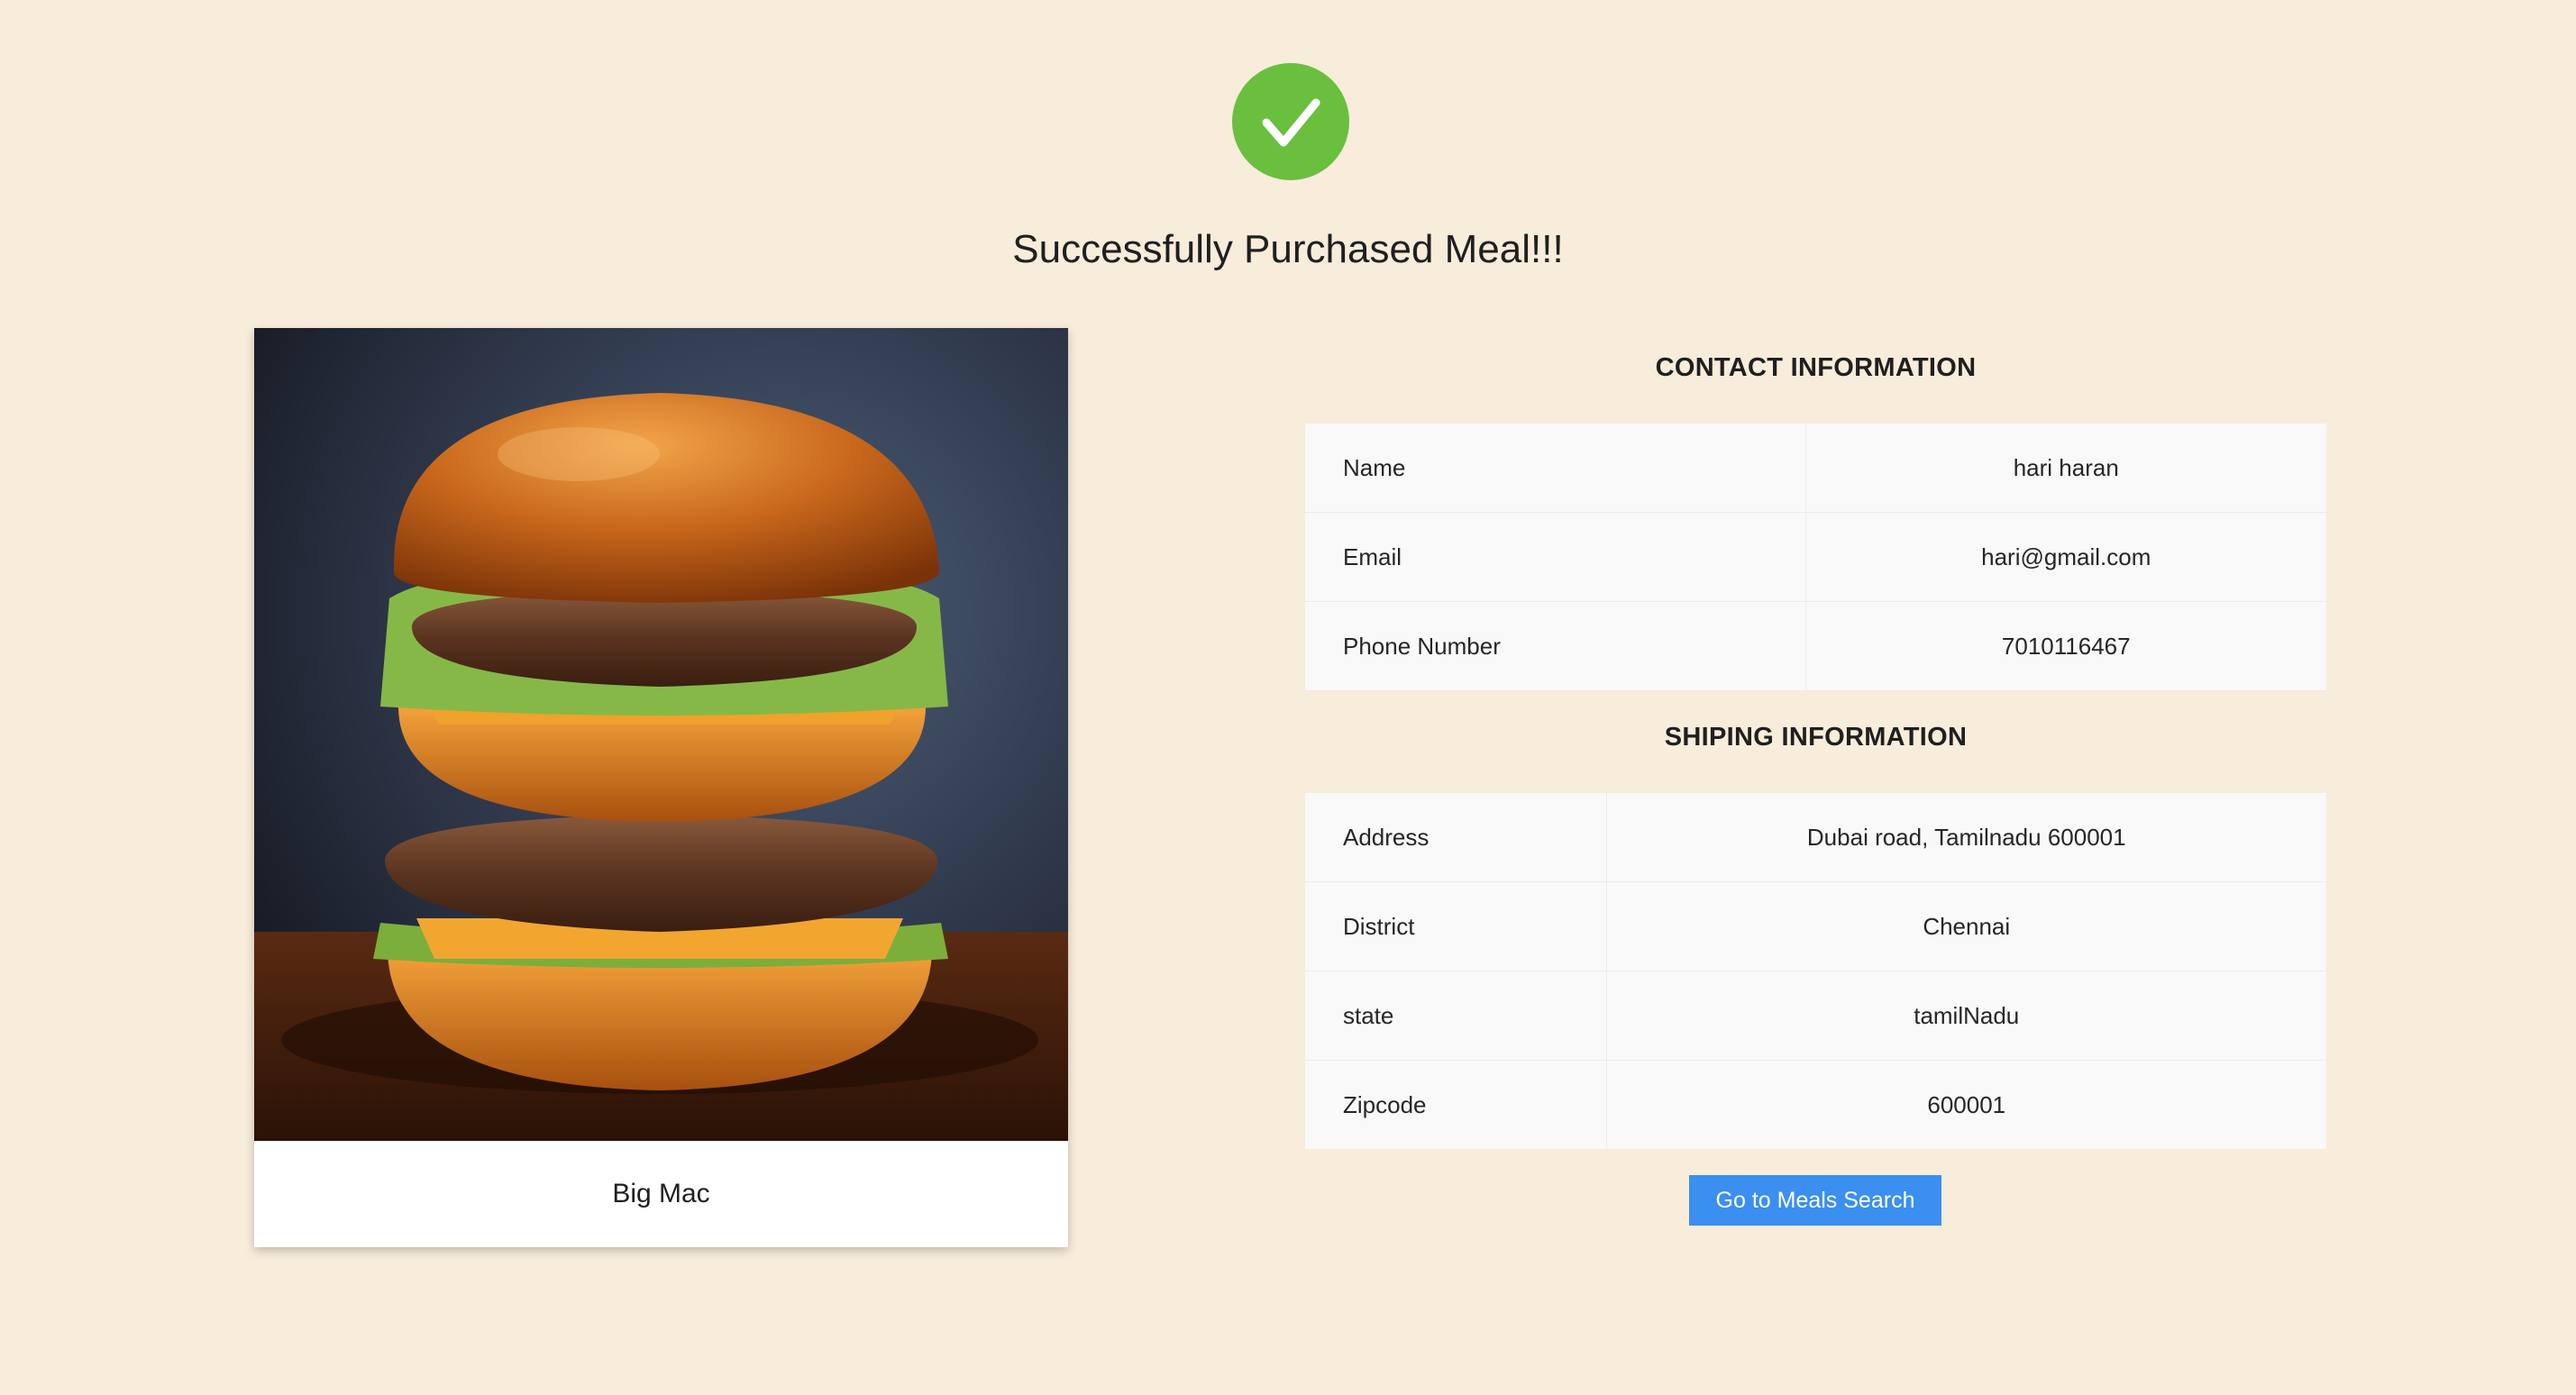 This screenshot has width=2576, height=1395. I want to click on table-row: District Chennai, so click(1815, 926).